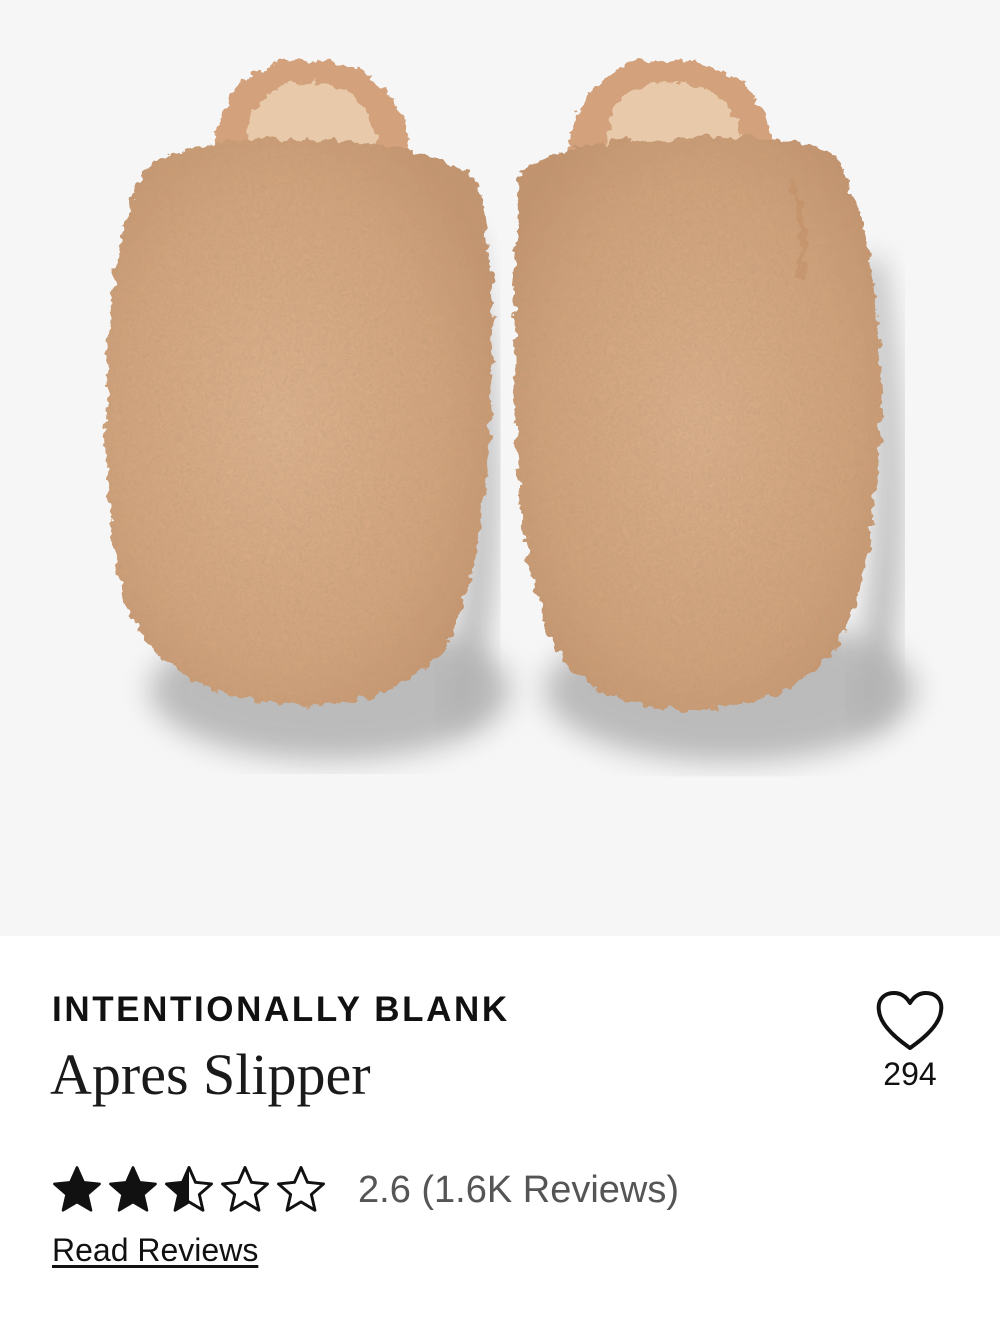 The height and width of the screenshot is (1333, 1000). What do you see at coordinates (281, 1010) in the screenshot?
I see `brand-name: INTENTIONALLY BLANK` at bounding box center [281, 1010].